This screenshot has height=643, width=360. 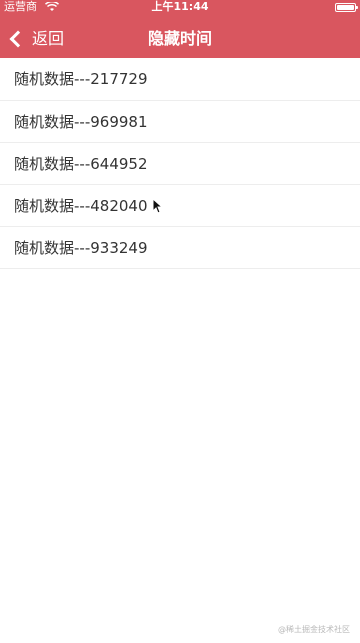 What do you see at coordinates (180, 122) in the screenshot?
I see `list-item: 随机数据---969981` at bounding box center [180, 122].